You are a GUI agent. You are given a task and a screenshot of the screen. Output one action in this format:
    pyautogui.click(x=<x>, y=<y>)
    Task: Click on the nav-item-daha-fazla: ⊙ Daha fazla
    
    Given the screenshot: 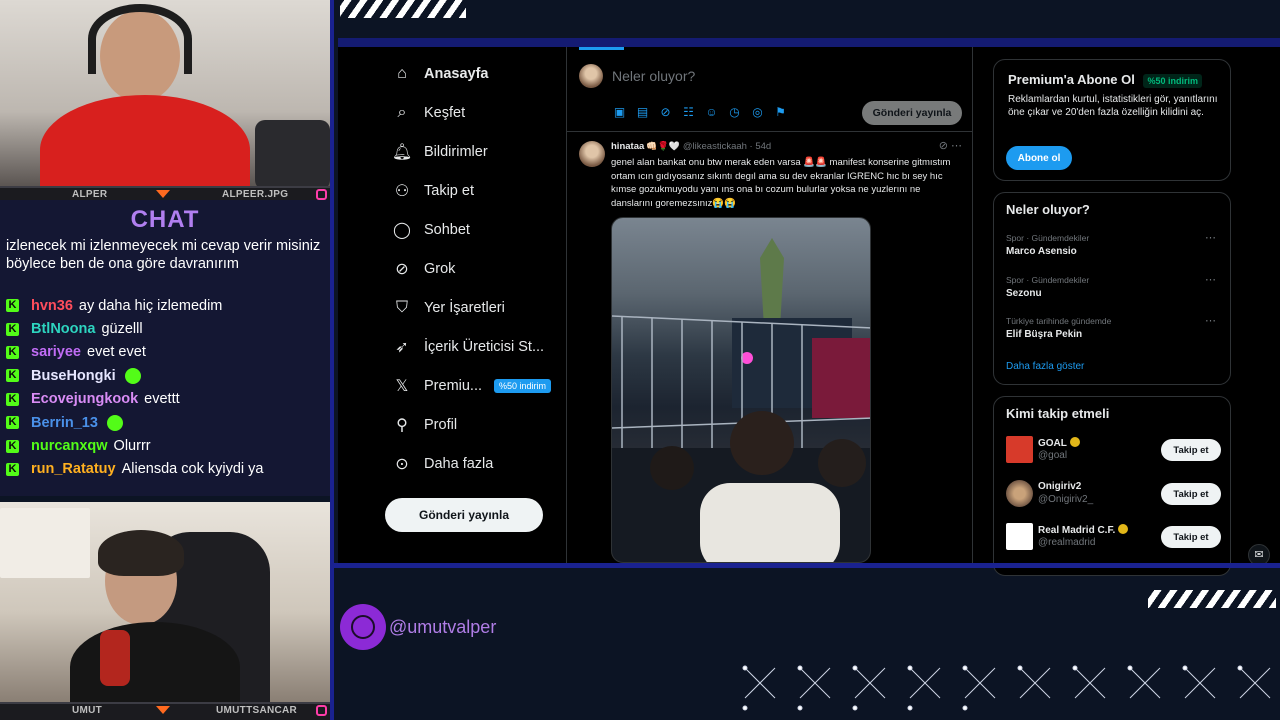 What is the action you would take?
    pyautogui.click(x=443, y=464)
    